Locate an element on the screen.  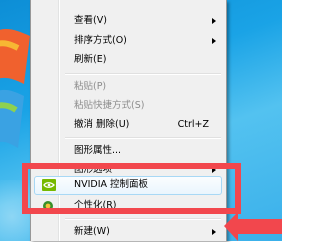
menu-item-undo-delete: 撤消 删除(U) Ctrl+Z is located at coordinates (128, 125).